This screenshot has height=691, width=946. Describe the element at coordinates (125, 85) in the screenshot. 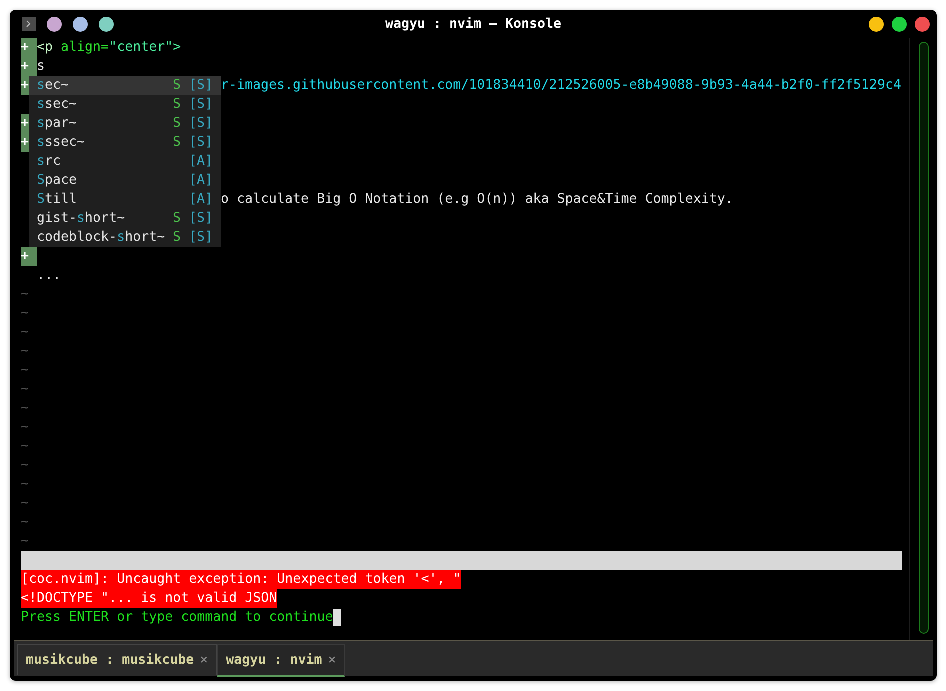

I see `completion-item: sec~ S [S]` at that location.